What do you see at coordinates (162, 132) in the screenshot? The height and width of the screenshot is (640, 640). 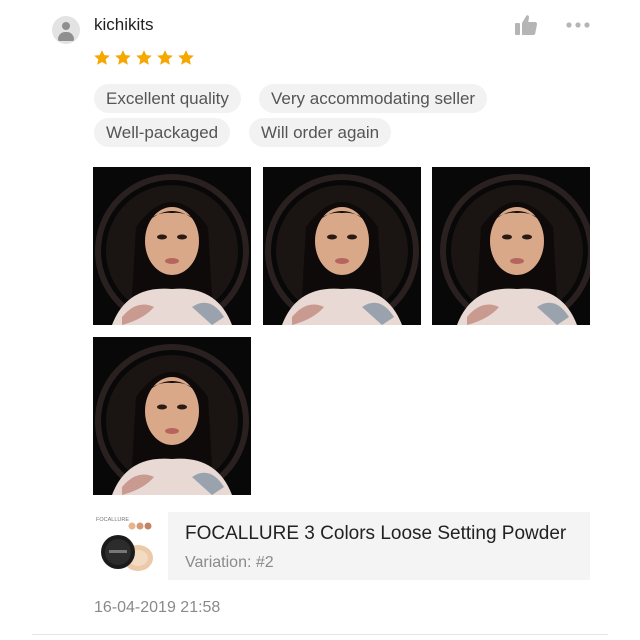 I see `tag-well-packaged: Well-packaged` at bounding box center [162, 132].